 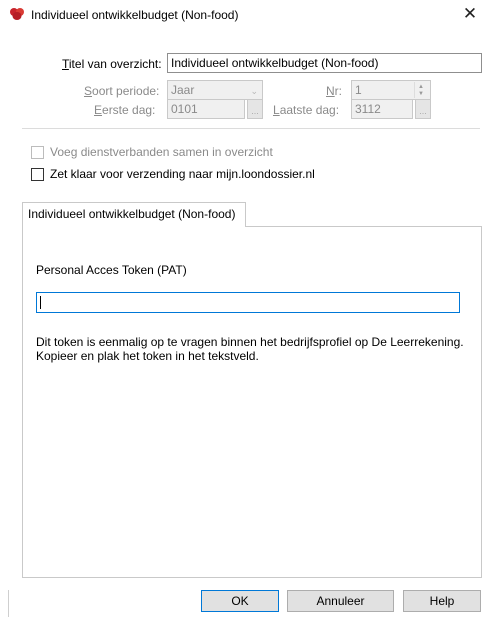 I want to click on close-icon: ✕, so click(x=470, y=14).